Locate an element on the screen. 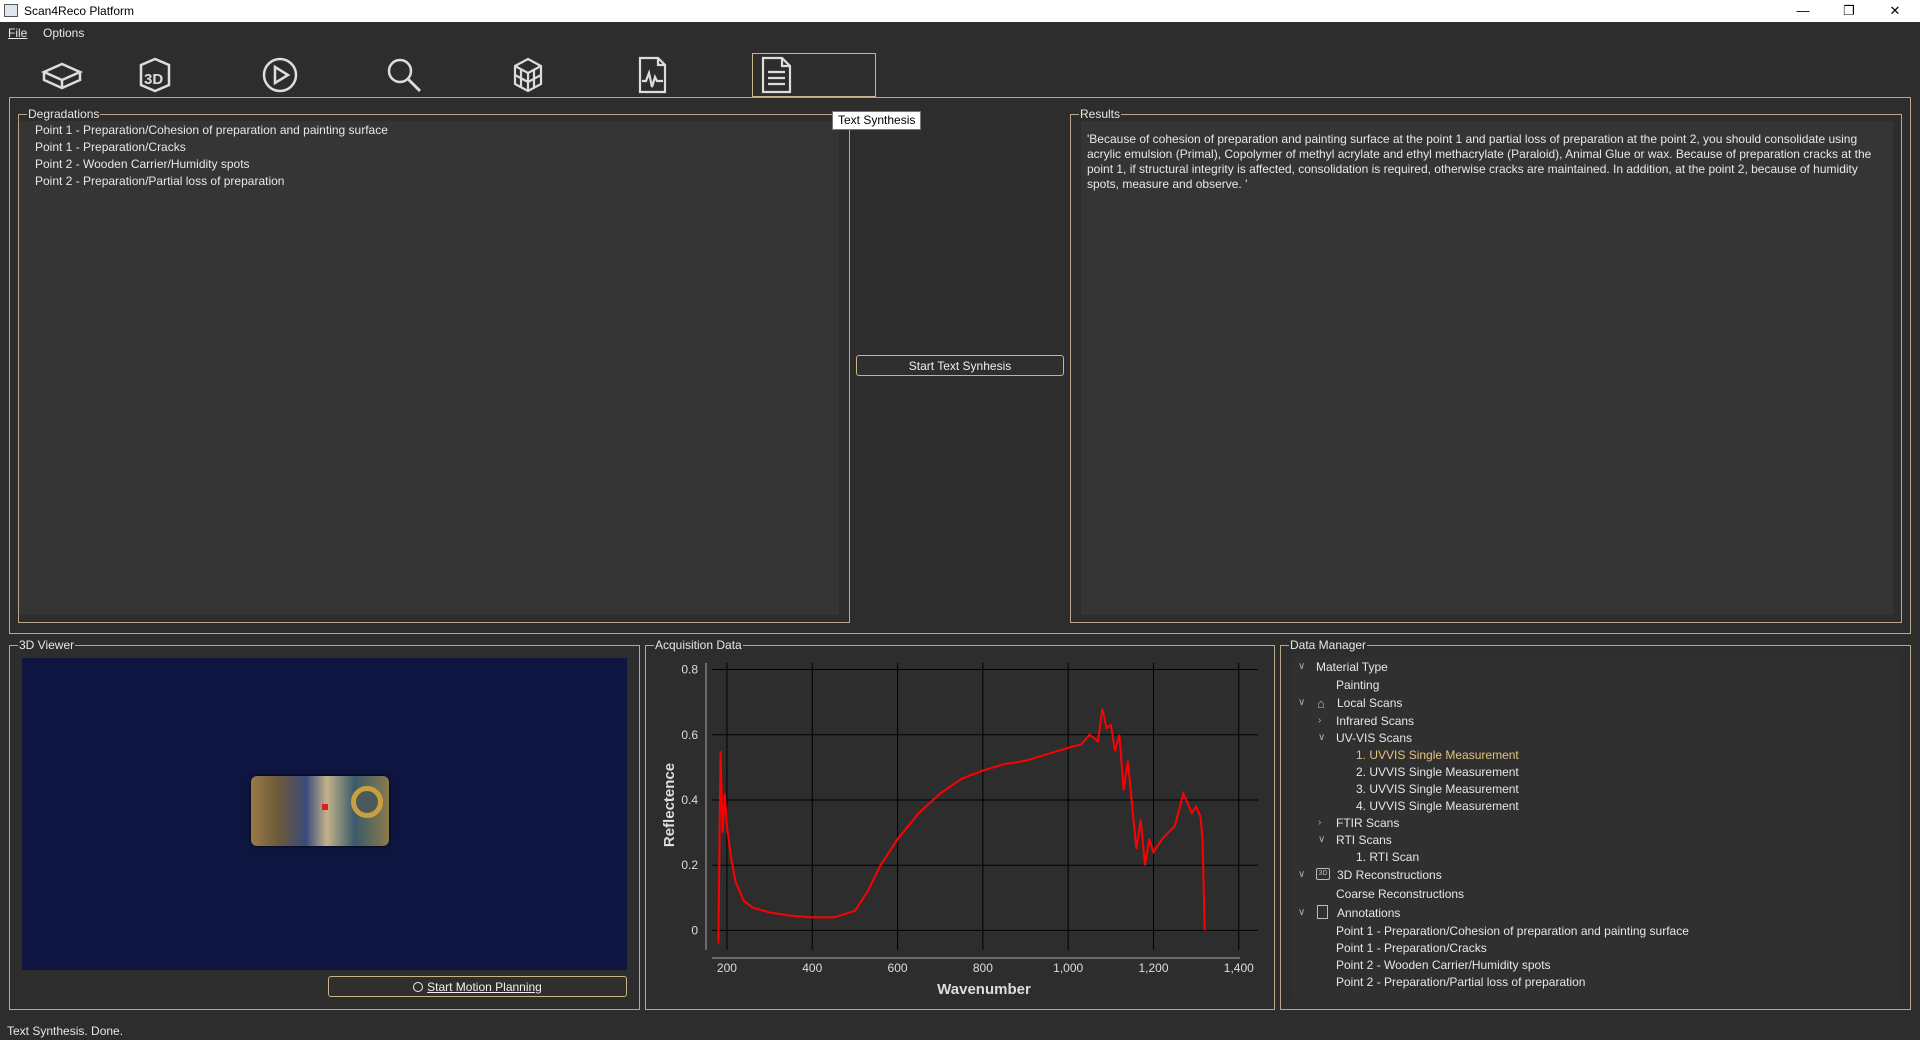 The image size is (1920, 1040). x-axis-label: Wavenumber is located at coordinates (984, 989).